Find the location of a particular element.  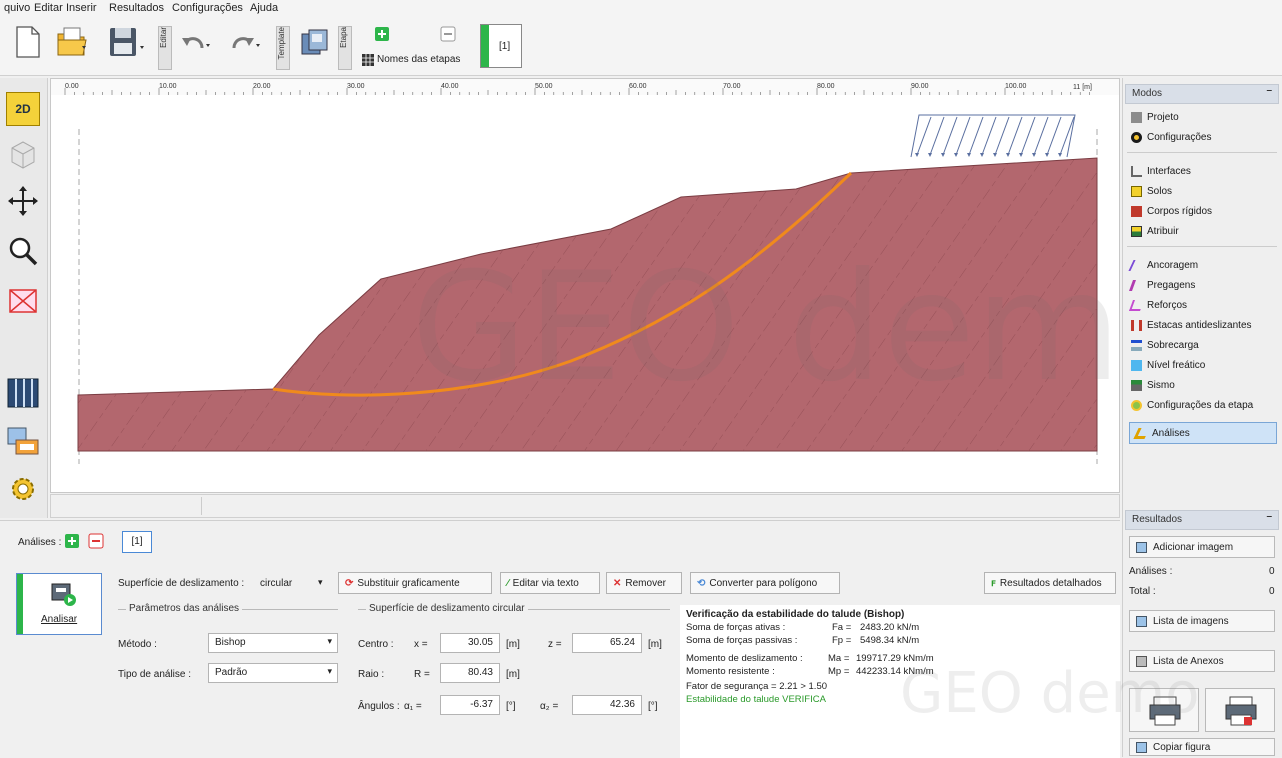

method-value: Bishop is located at coordinates (230, 642).